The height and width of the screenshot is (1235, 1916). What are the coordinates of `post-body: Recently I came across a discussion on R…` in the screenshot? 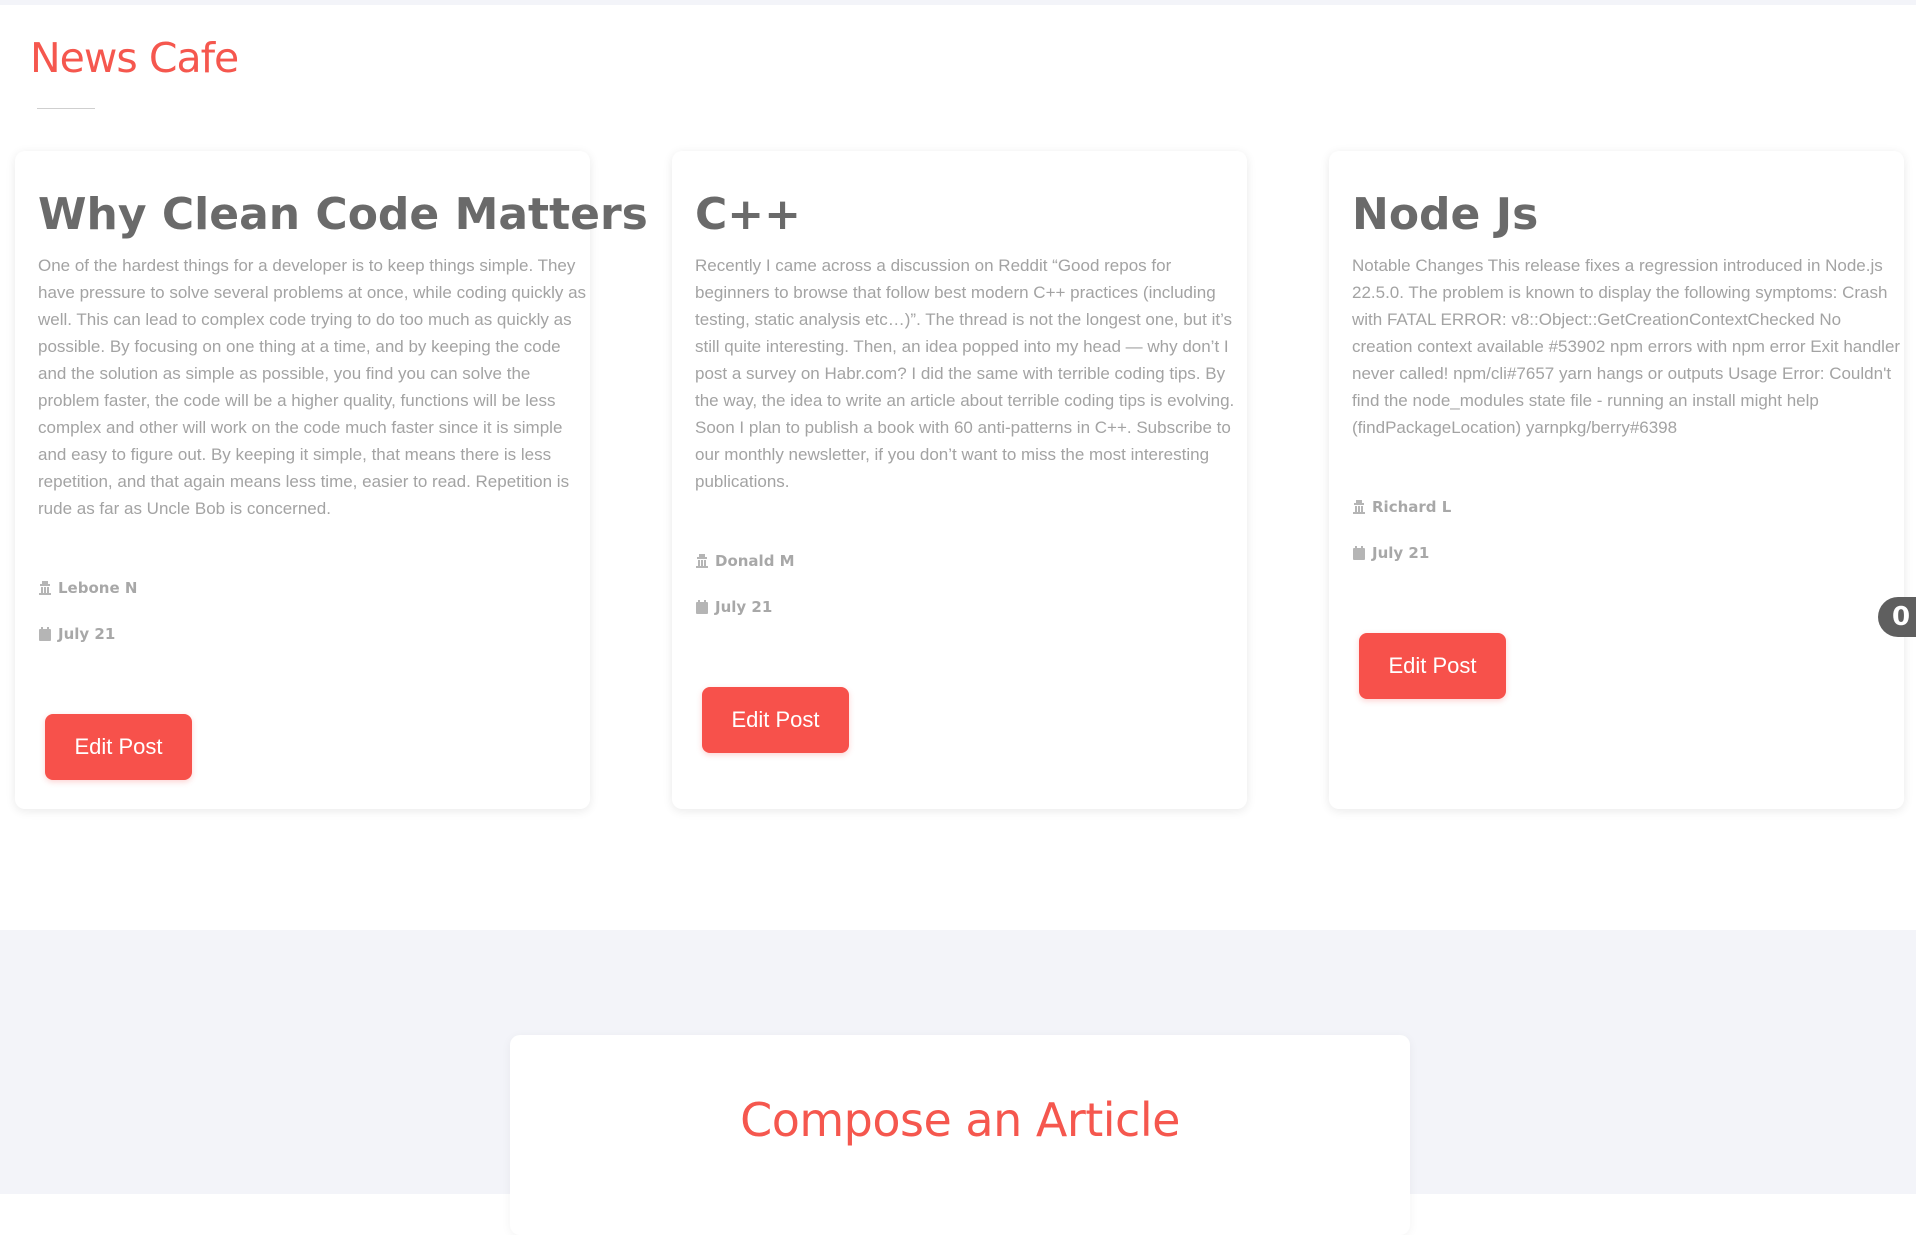 It's located at (965, 373).